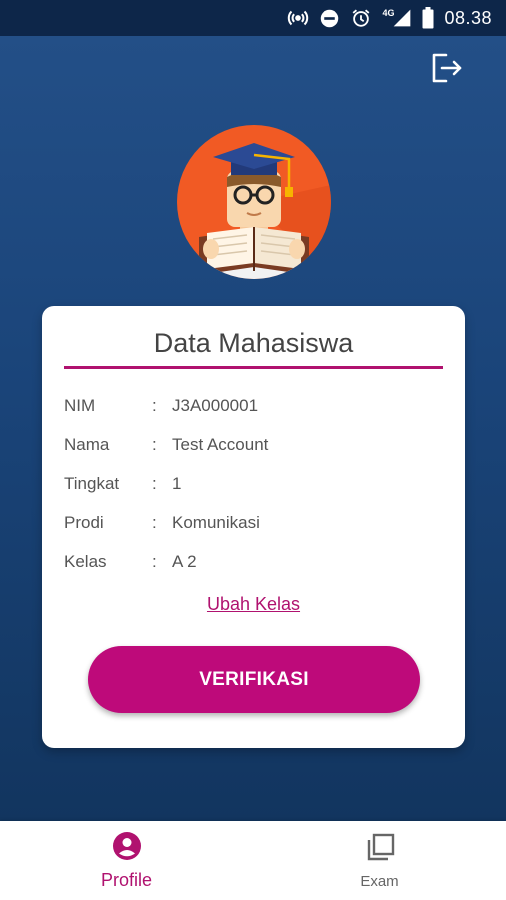  I want to click on field-row-kelas: Kelas : A 2, so click(253, 561).